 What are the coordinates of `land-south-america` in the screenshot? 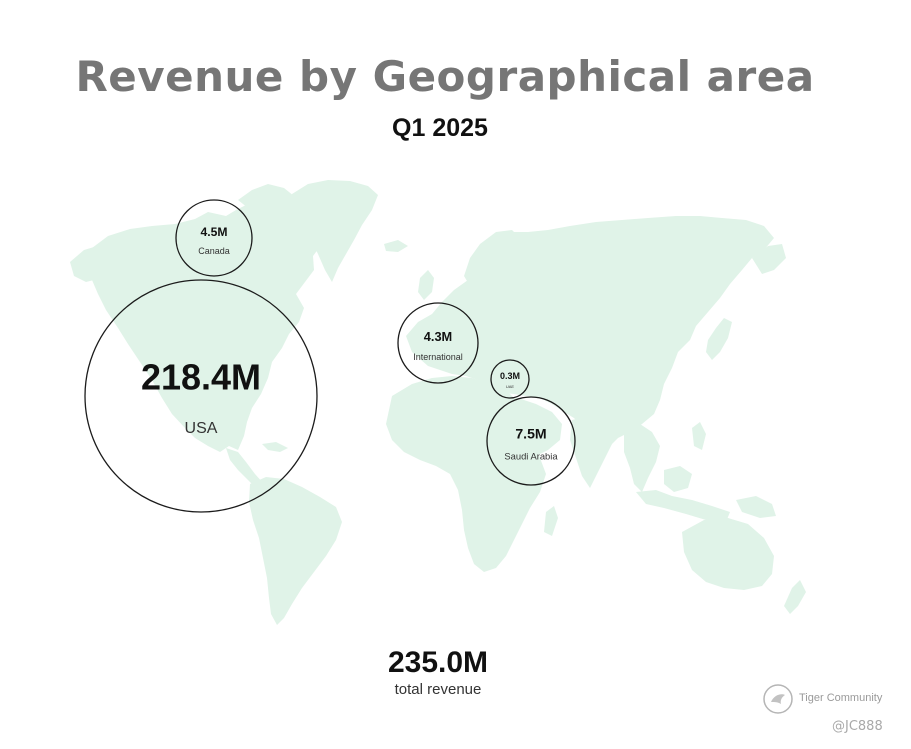 It's located at (295, 551).